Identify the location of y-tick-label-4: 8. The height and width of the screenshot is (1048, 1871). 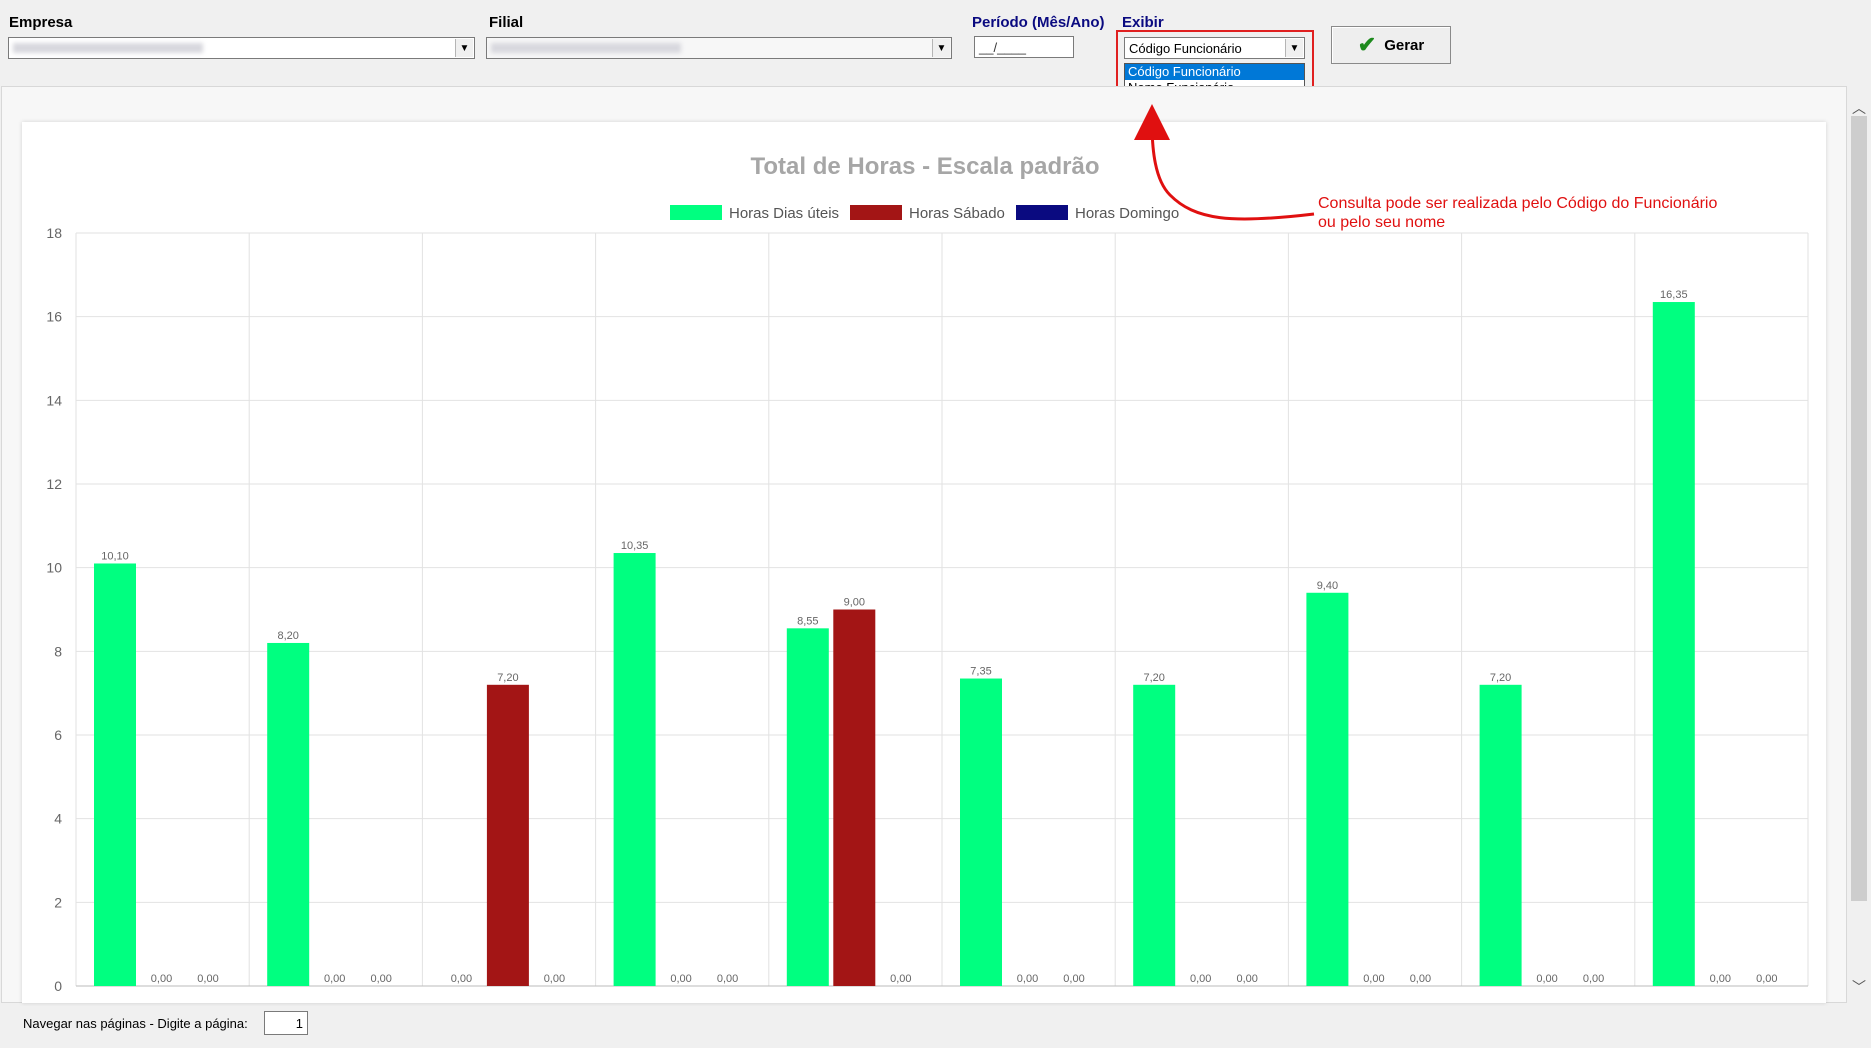
(58, 651).